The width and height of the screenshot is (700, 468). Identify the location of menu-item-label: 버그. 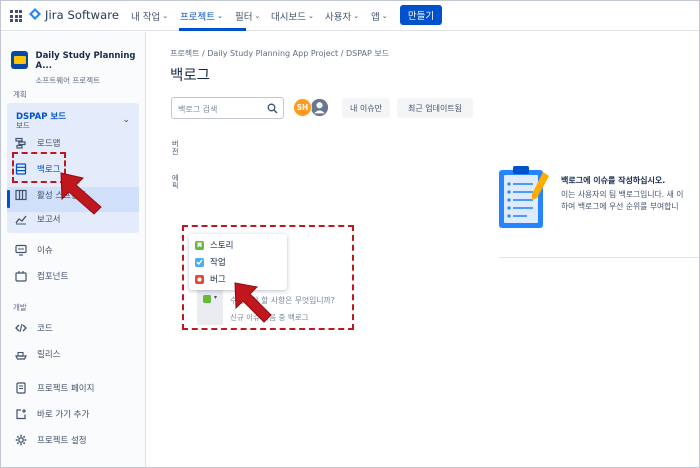
(218, 280).